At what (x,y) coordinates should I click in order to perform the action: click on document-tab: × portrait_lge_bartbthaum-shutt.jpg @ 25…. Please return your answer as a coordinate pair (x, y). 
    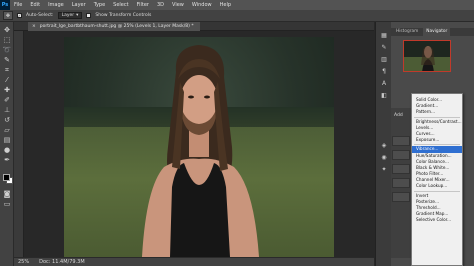
    Looking at the image, I should click on (114, 26).